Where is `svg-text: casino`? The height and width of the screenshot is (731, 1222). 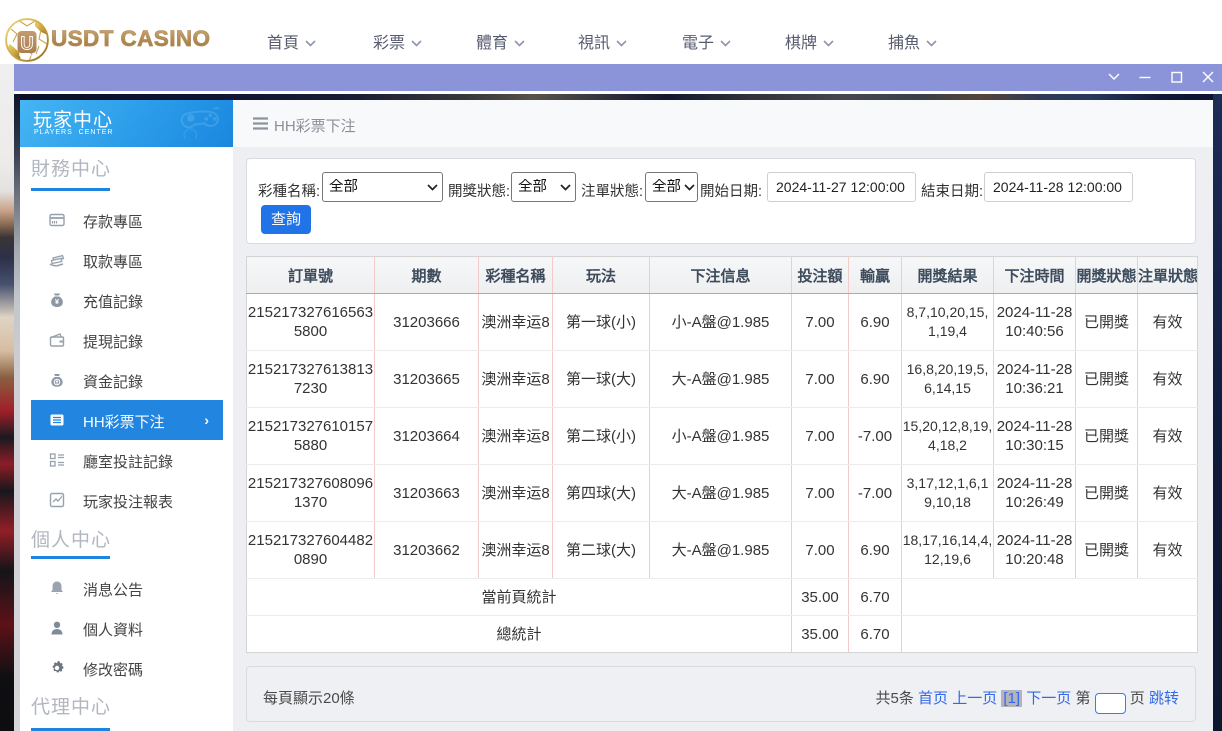 svg-text: casino is located at coordinates (26, 54).